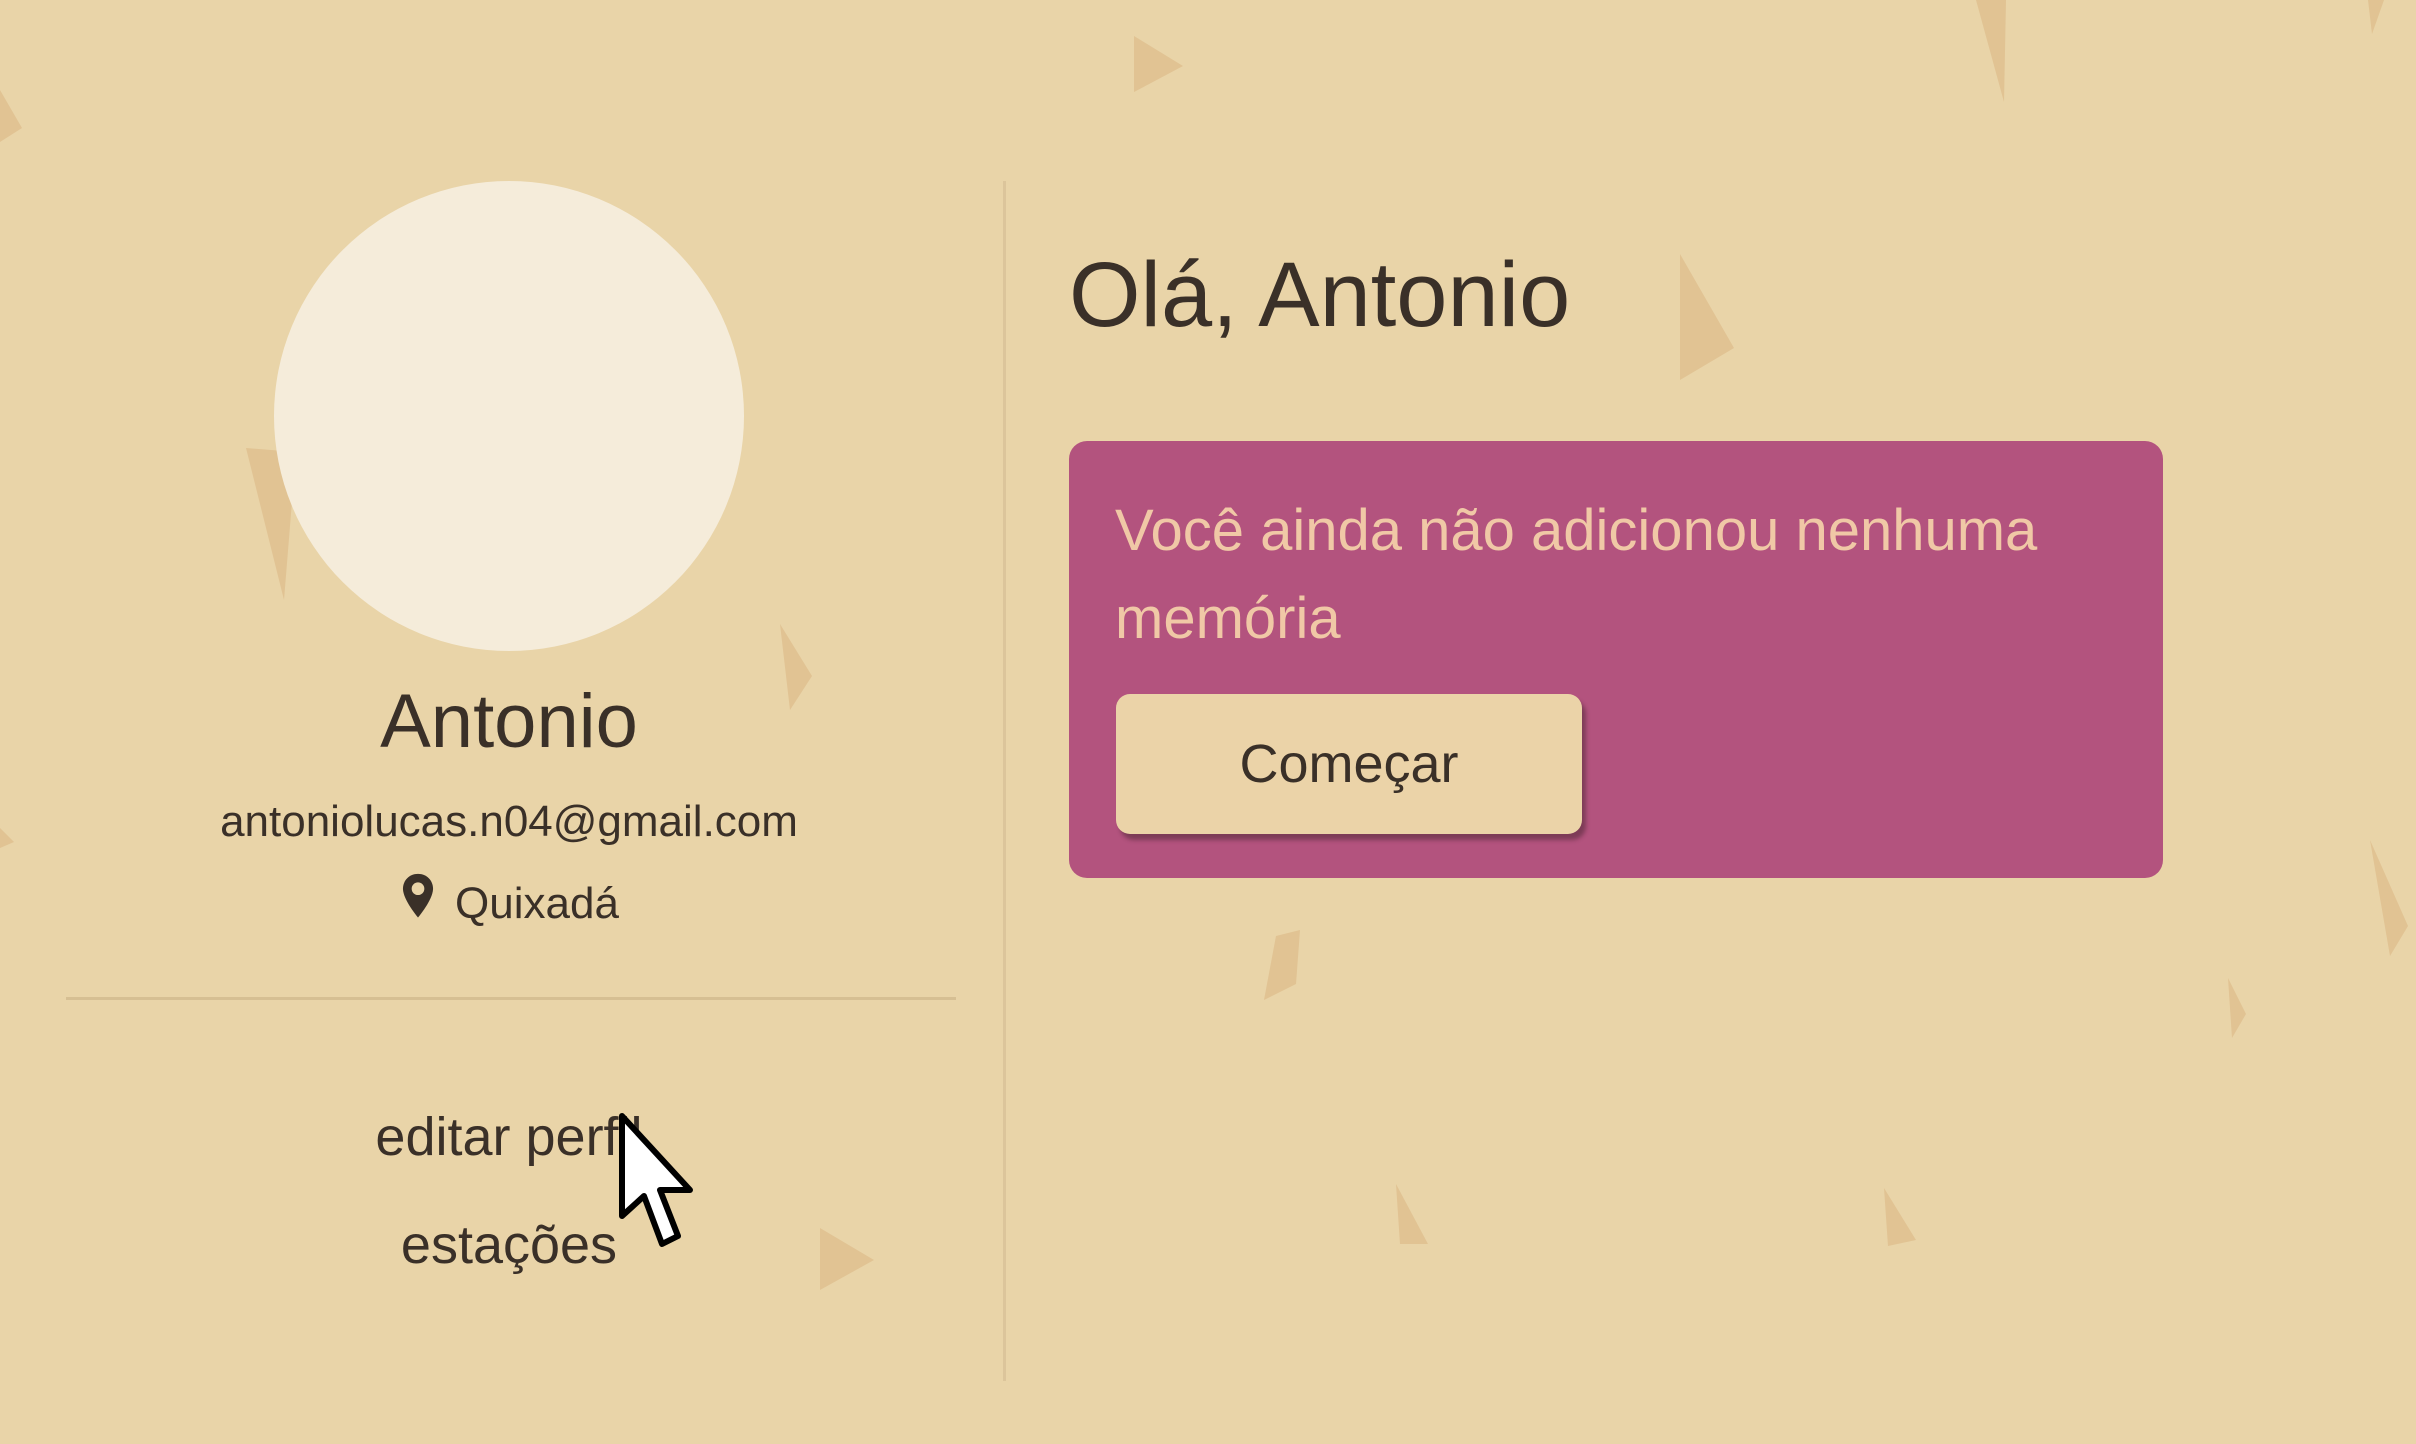 The height and width of the screenshot is (1444, 2416). Describe the element at coordinates (1004, 781) in the screenshot. I see `content-divider` at that location.